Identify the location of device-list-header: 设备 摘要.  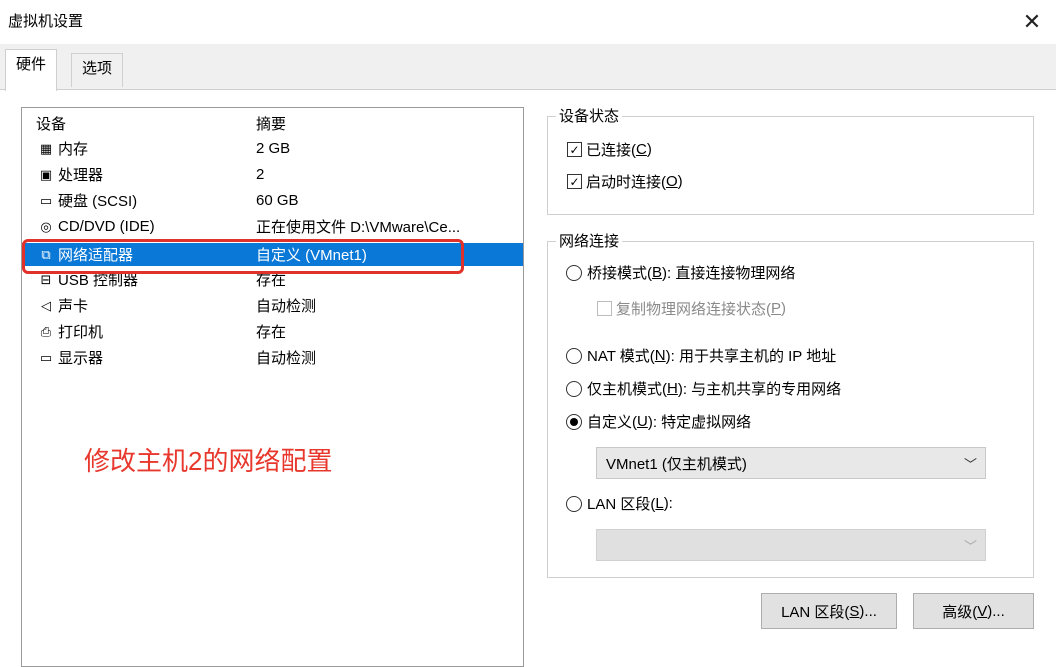
(272, 123).